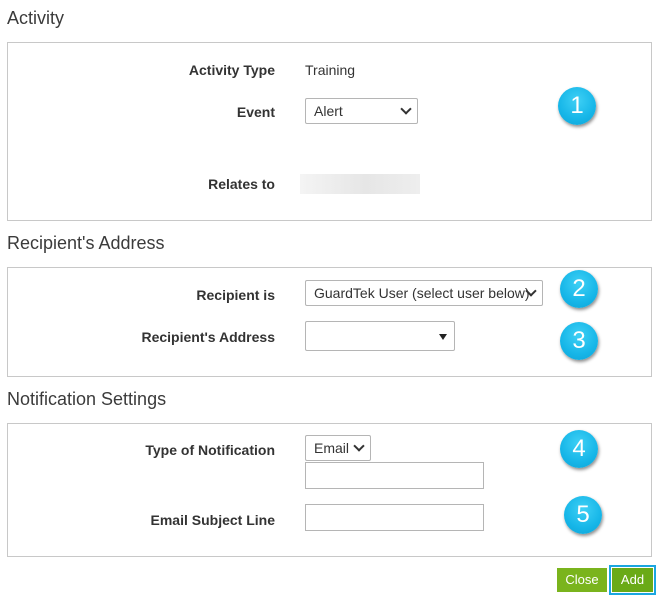  What do you see at coordinates (443, 337) in the screenshot?
I see `caret-down-icon` at bounding box center [443, 337].